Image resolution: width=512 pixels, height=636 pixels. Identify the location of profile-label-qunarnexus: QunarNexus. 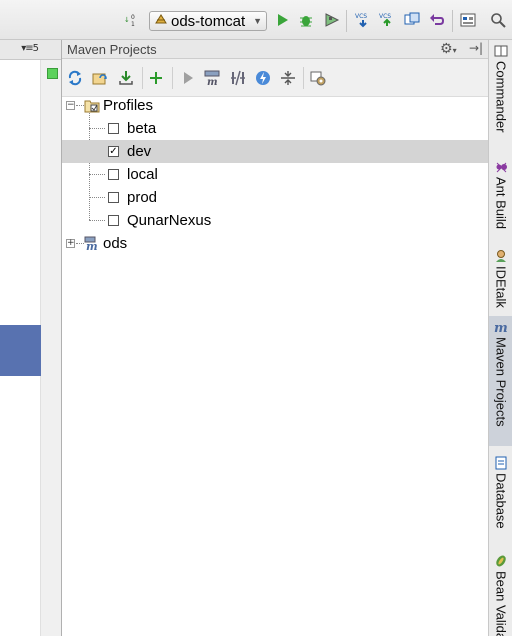
(169, 220).